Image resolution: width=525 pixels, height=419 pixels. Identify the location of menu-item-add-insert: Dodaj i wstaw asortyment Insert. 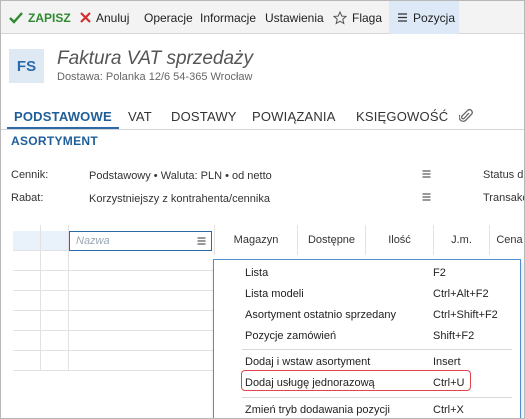
(367, 362).